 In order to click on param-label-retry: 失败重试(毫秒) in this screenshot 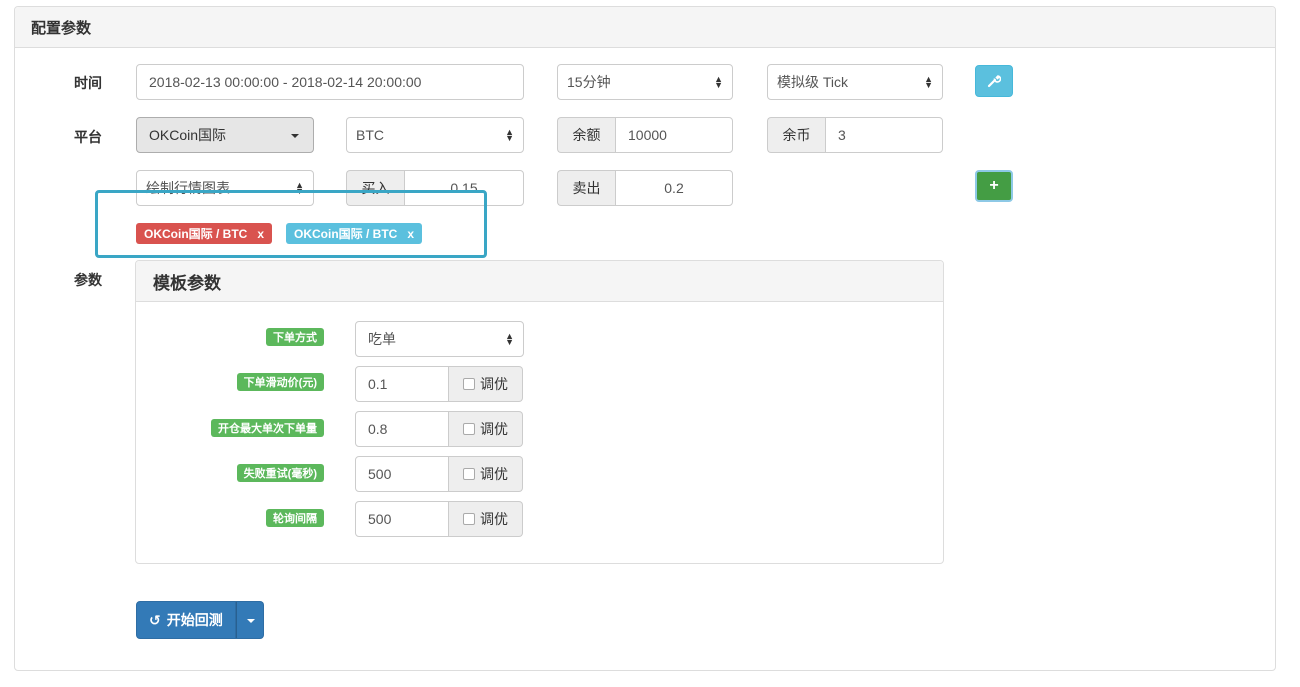, I will do `click(280, 473)`.